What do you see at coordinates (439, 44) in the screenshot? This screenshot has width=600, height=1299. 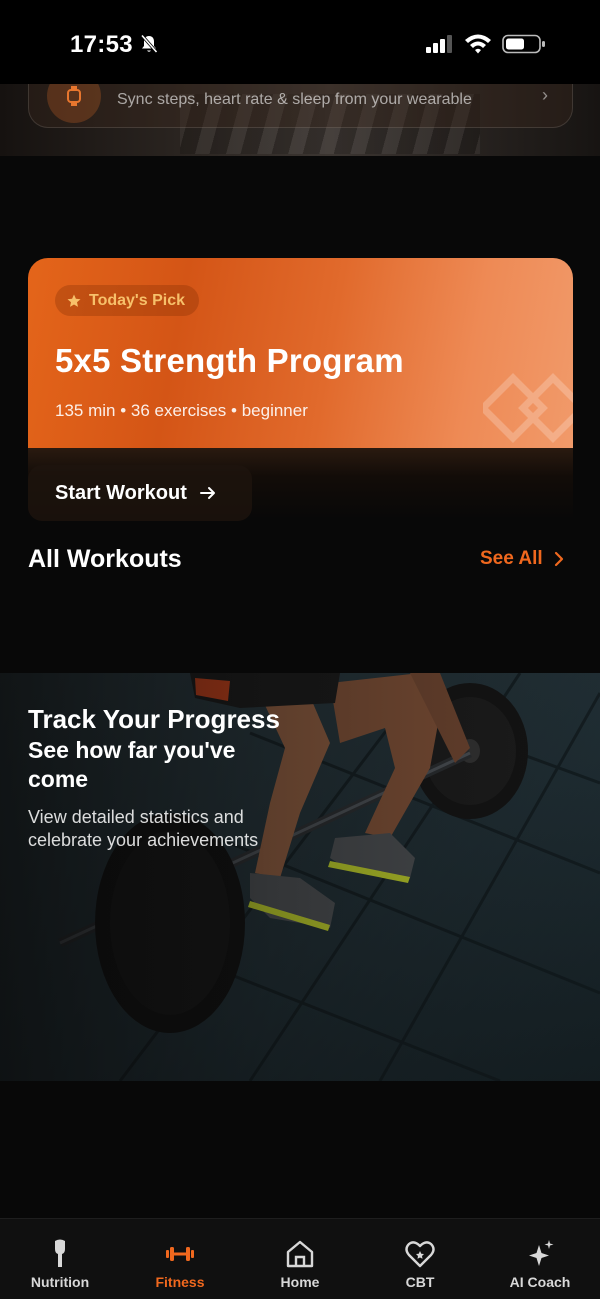 I see `cellular-signal-icon` at bounding box center [439, 44].